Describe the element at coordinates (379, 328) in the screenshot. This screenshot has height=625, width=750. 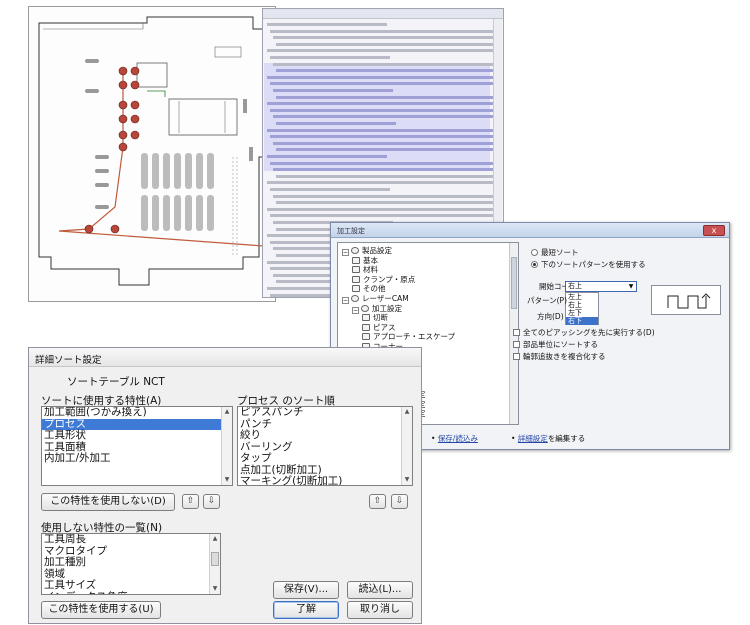
I see `tree-node: ピアス` at that location.